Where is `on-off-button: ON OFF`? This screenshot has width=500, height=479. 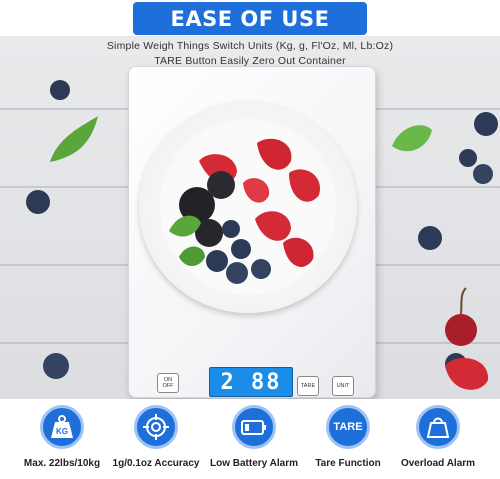 on-off-button: ON OFF is located at coordinates (168, 383).